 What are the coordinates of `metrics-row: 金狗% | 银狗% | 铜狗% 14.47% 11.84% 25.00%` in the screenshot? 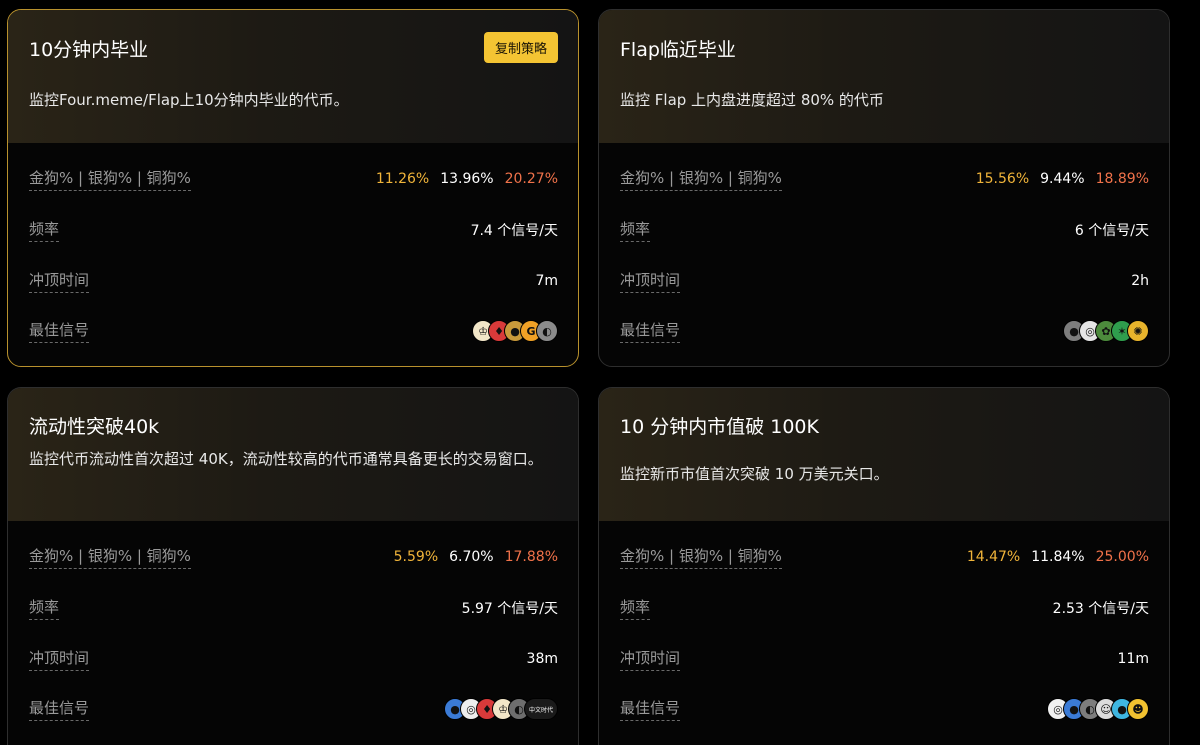 It's located at (884, 557).